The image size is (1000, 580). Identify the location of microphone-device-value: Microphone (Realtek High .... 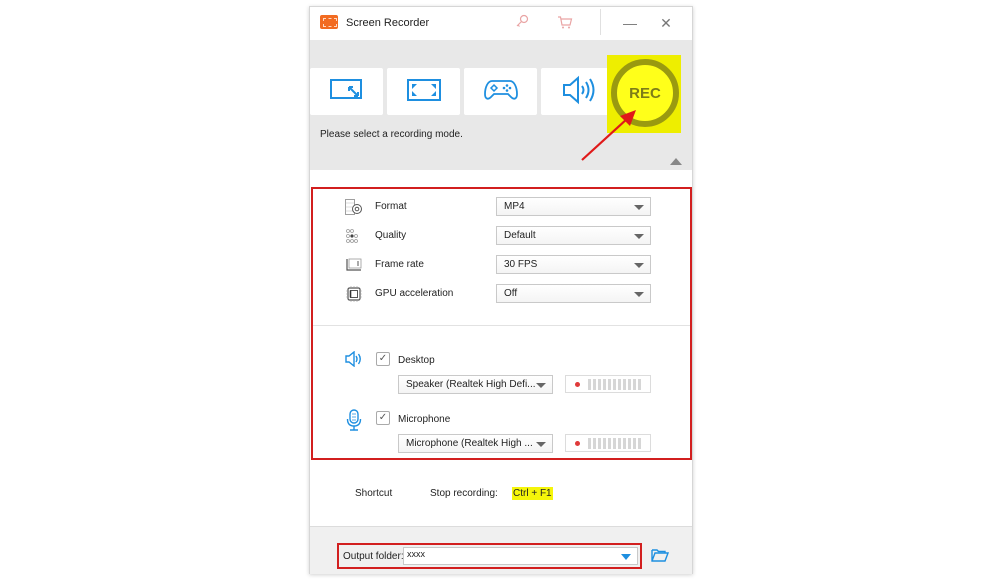
(469, 443).